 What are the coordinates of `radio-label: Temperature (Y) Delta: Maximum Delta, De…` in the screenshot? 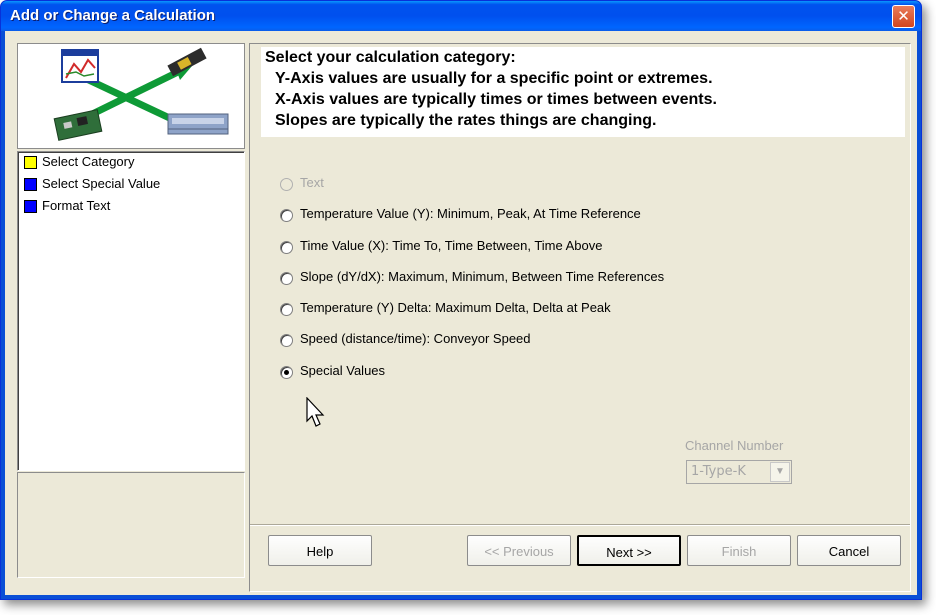 It's located at (455, 308).